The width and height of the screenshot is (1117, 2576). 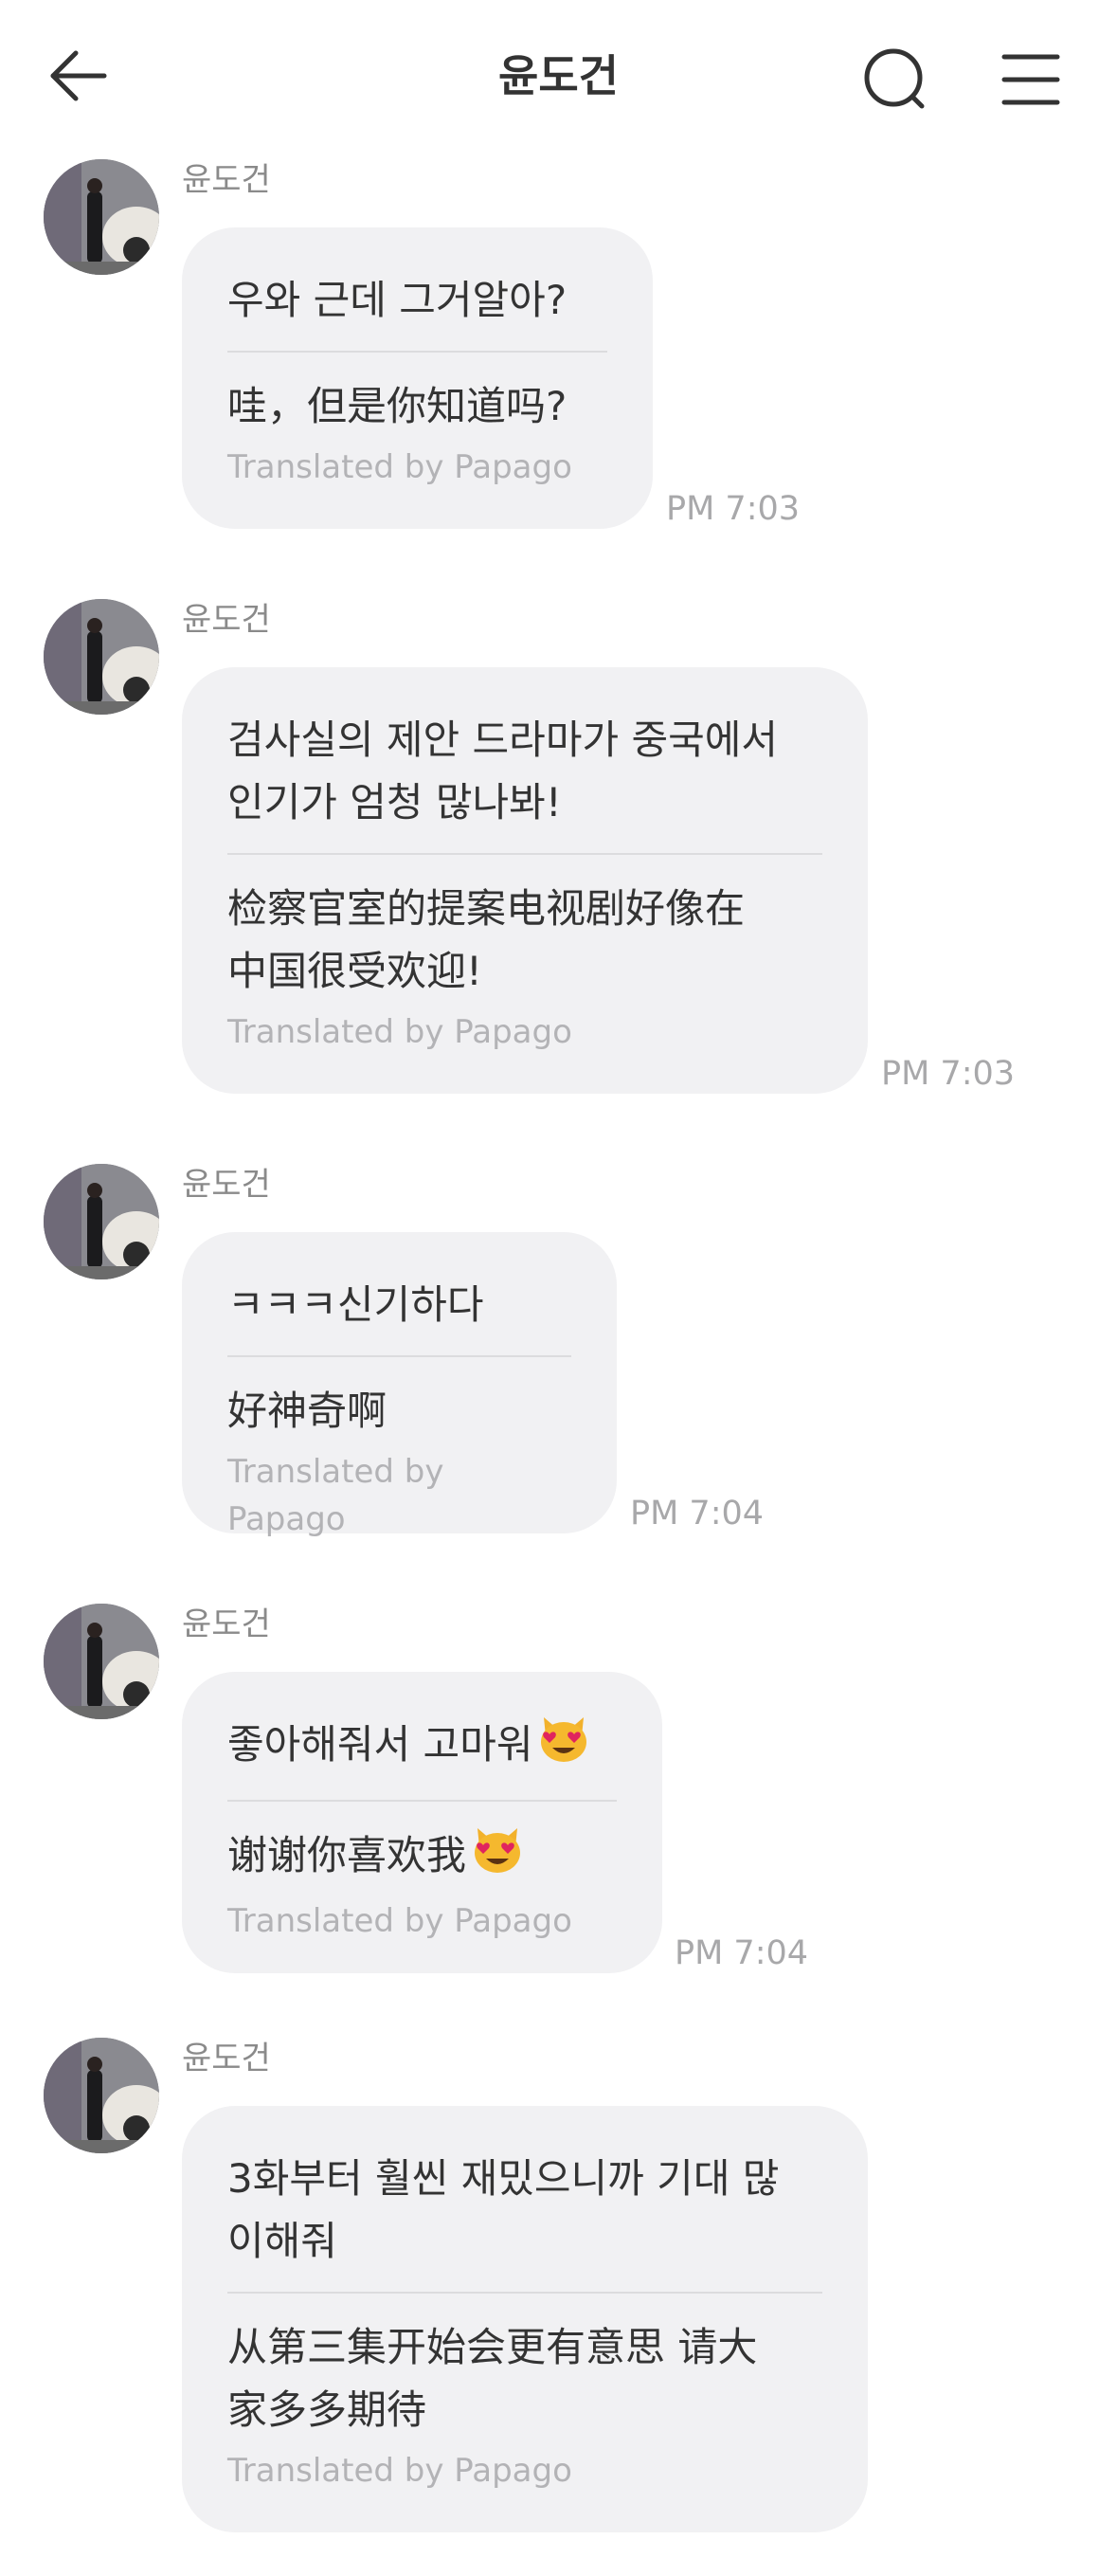 I want to click on translated-text: 谢谢你喜欢我, so click(x=347, y=1855).